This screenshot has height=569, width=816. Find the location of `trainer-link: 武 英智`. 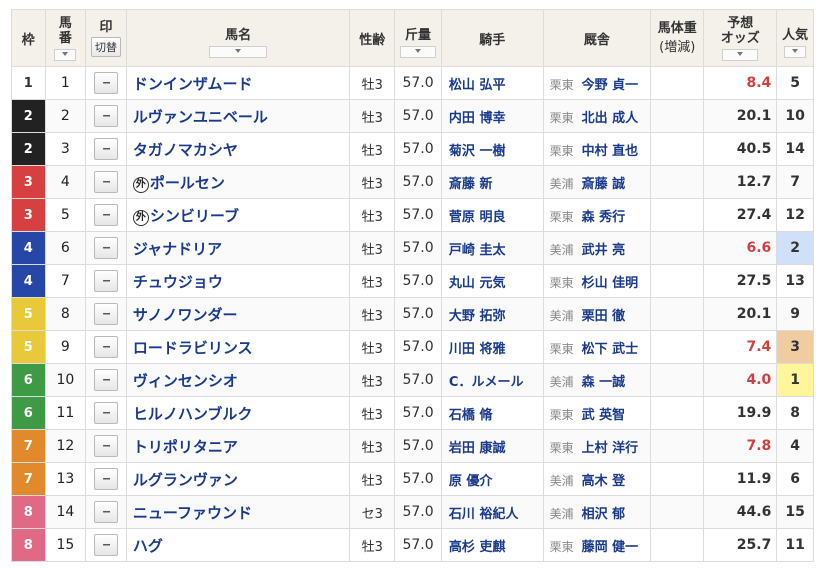

trainer-link: 武 英智 is located at coordinates (604, 415).